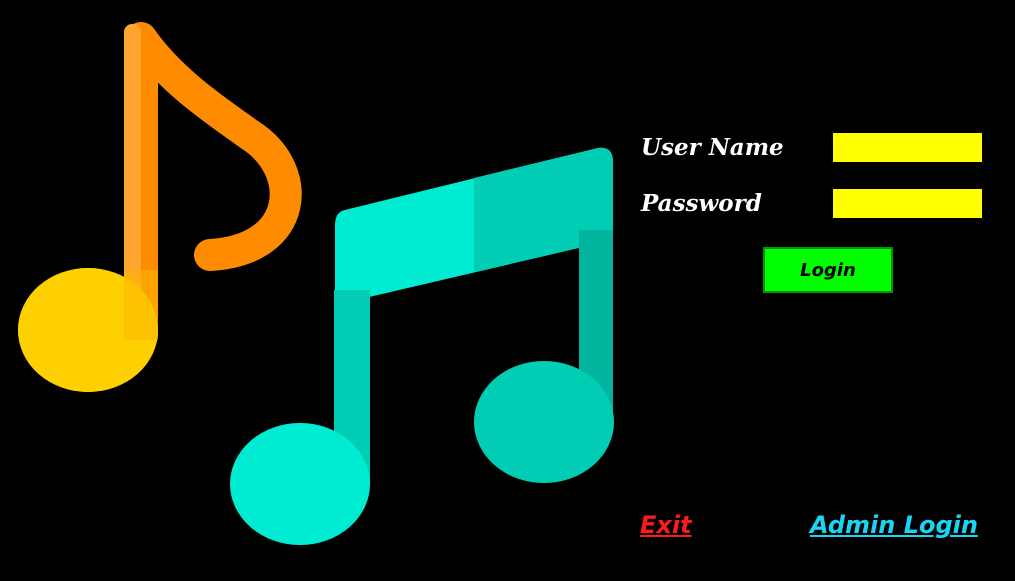 This screenshot has width=1015, height=581. I want to click on admin-login-link: Admin Login, so click(894, 525).